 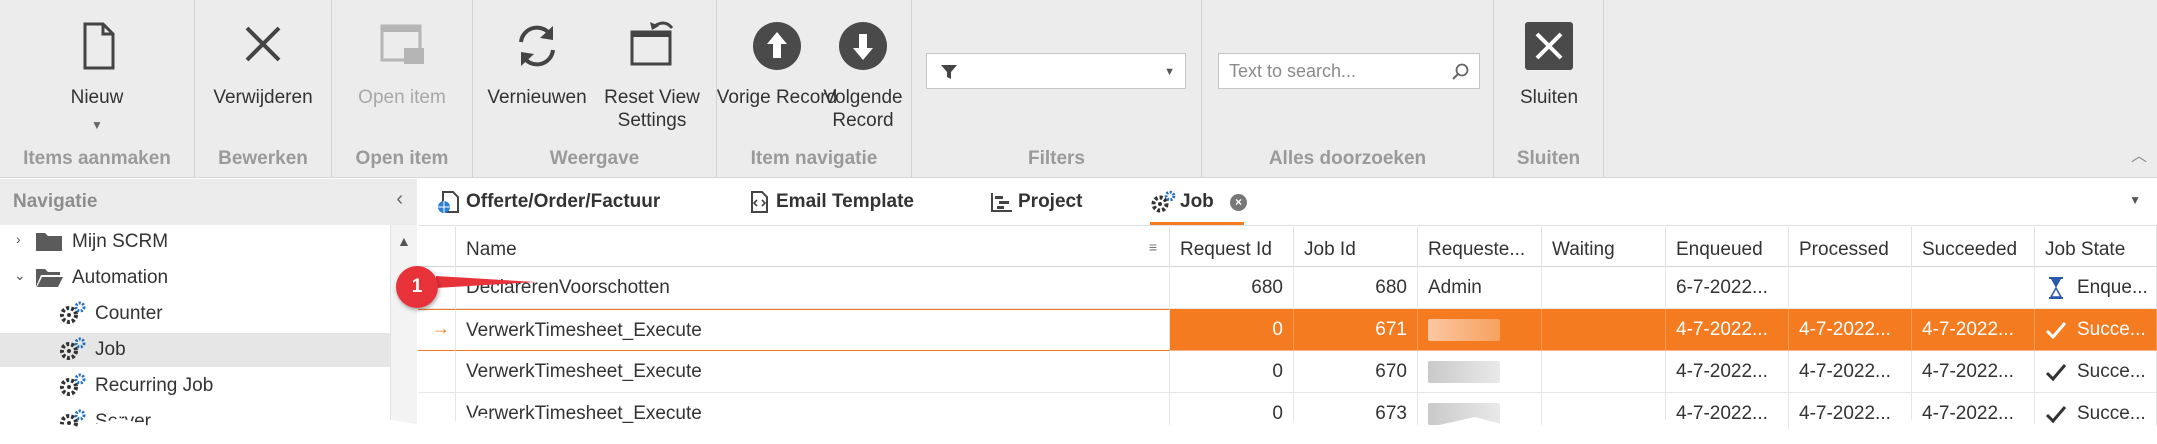 I want to click on tree-item-counter: Counter, so click(x=195, y=314).